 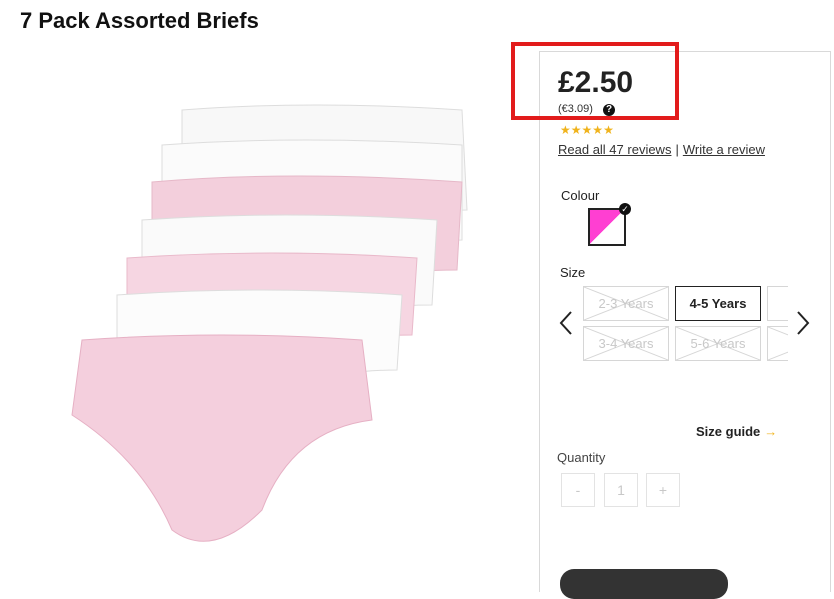 I want to click on size-option-label: 2-3 Years, so click(x=626, y=303).